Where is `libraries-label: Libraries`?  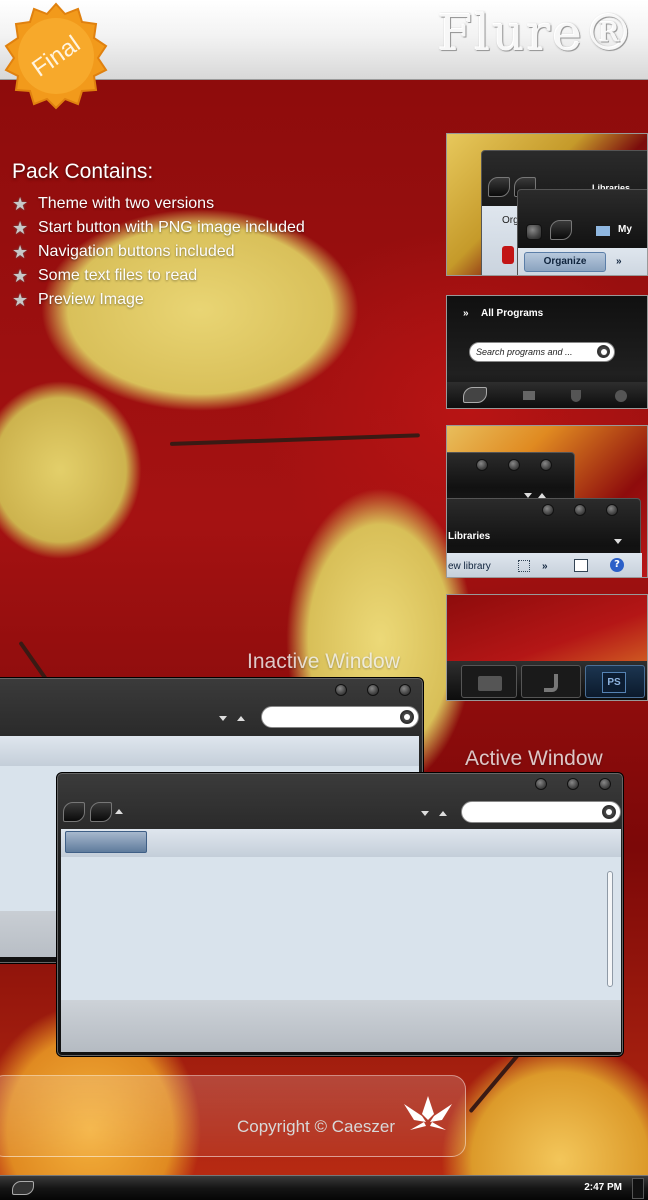
libraries-label: Libraries is located at coordinates (469, 536).